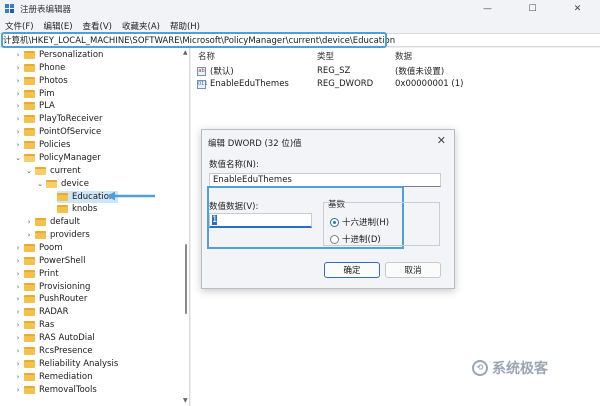  I want to click on tree-item: › Phone, so click(40, 68).